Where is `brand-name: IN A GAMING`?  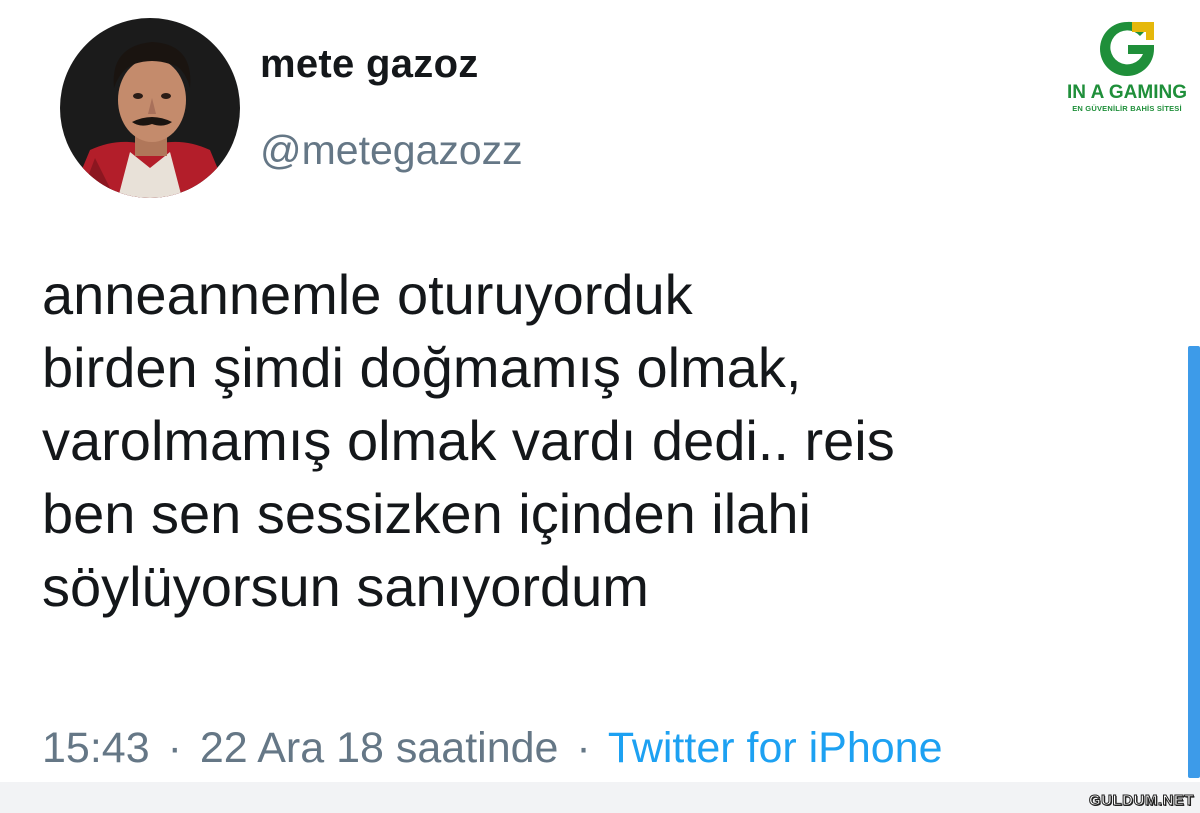 brand-name: IN A GAMING is located at coordinates (1127, 92).